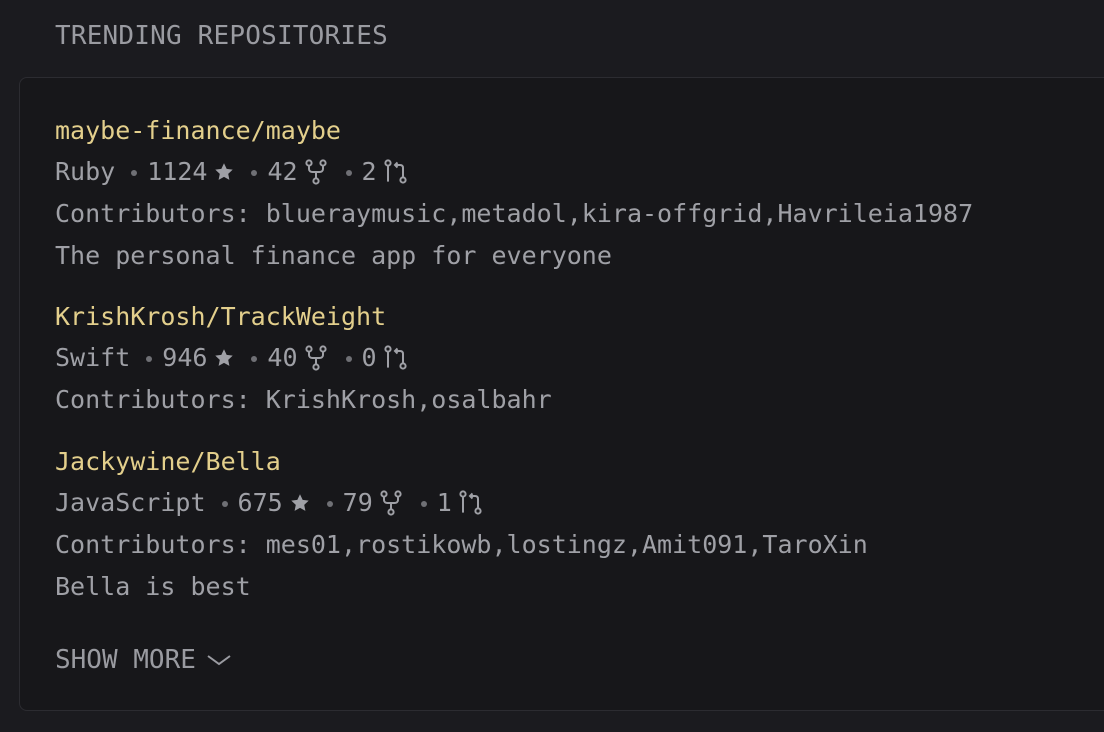 Image resolution: width=1104 pixels, height=732 pixels. Describe the element at coordinates (357, 502) in the screenshot. I see `repo-forks-count: 79` at that location.